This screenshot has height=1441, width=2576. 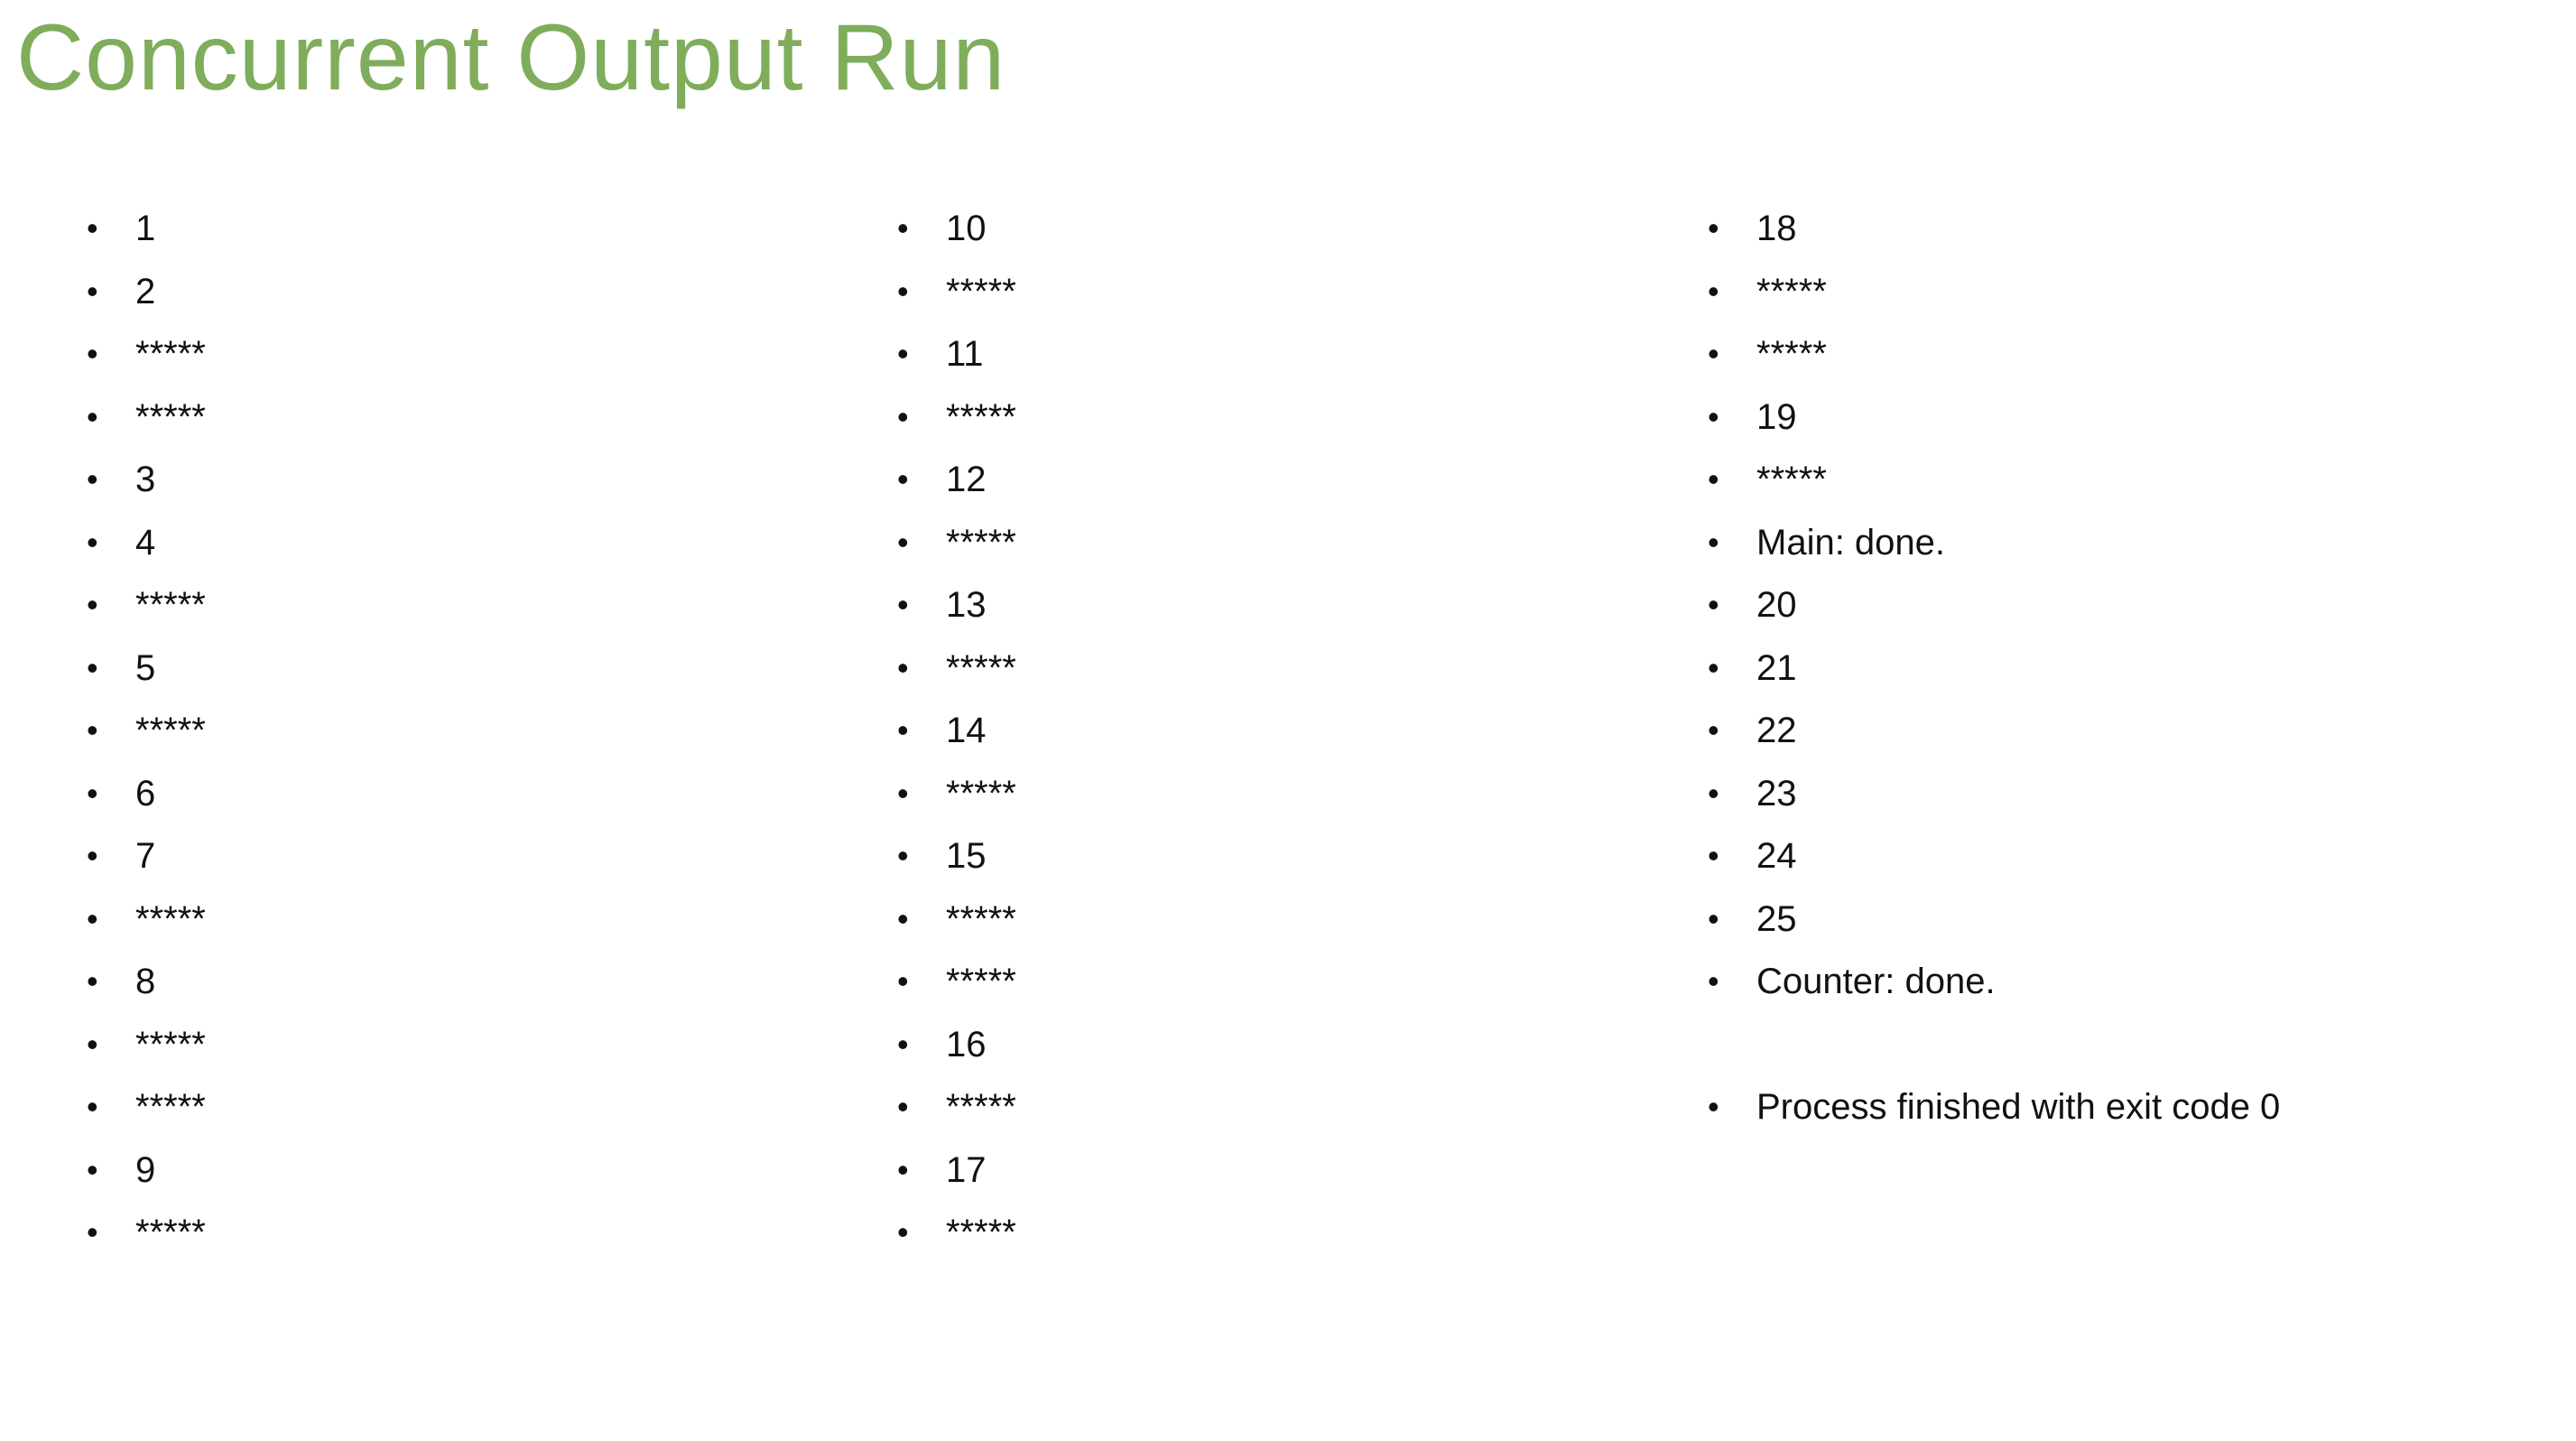 I want to click on output-line: 8, so click(x=146, y=990).